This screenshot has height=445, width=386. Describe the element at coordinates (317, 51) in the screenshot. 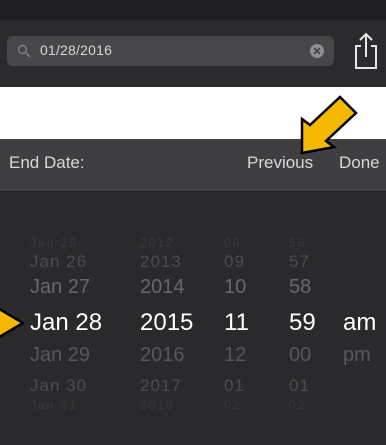

I see `clear-icon` at that location.